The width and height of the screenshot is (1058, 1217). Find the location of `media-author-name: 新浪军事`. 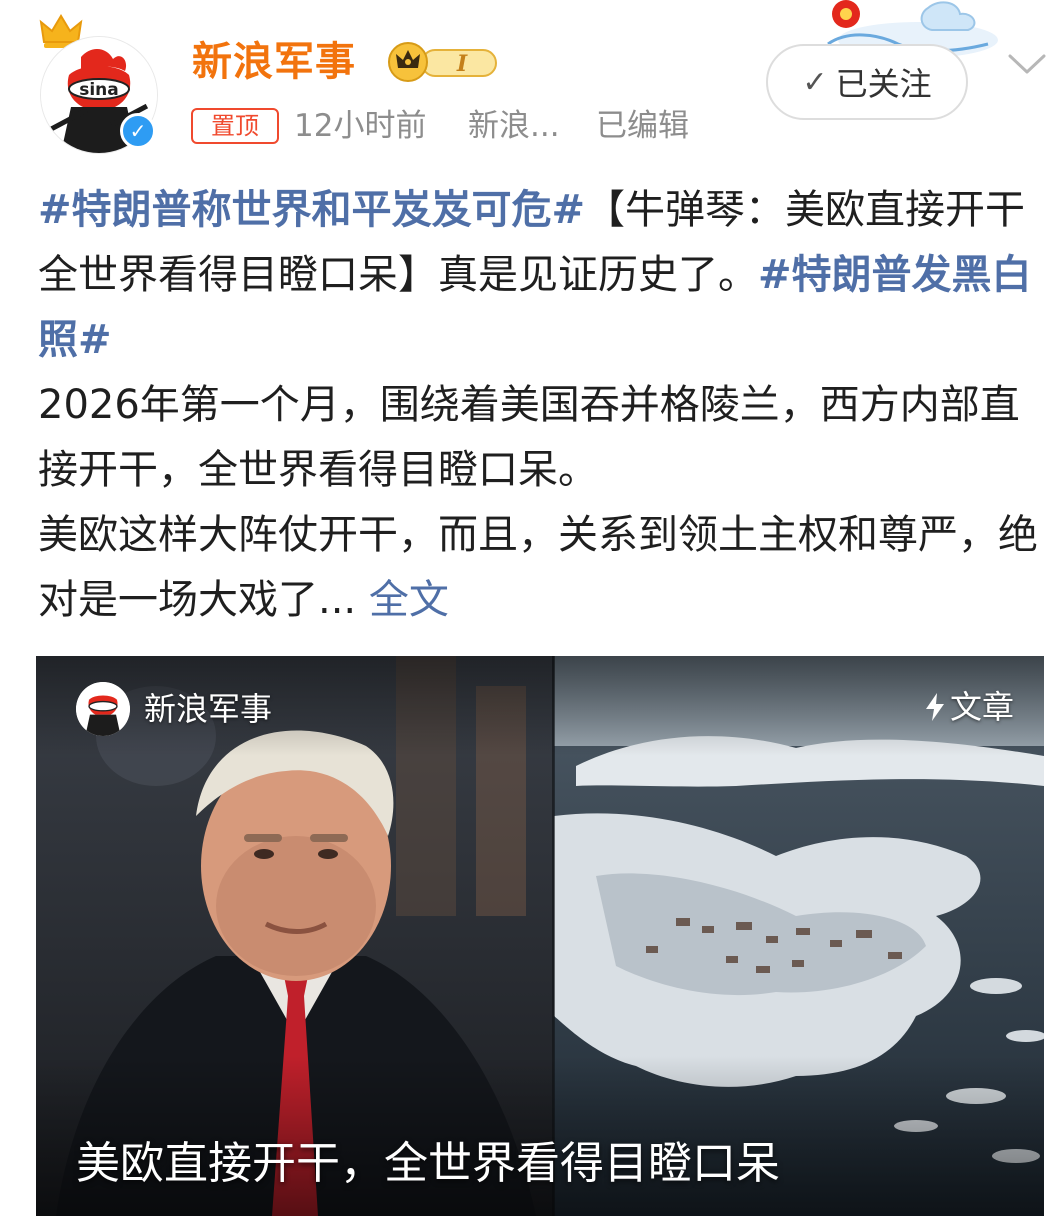

media-author-name: 新浪军事 is located at coordinates (208, 709).